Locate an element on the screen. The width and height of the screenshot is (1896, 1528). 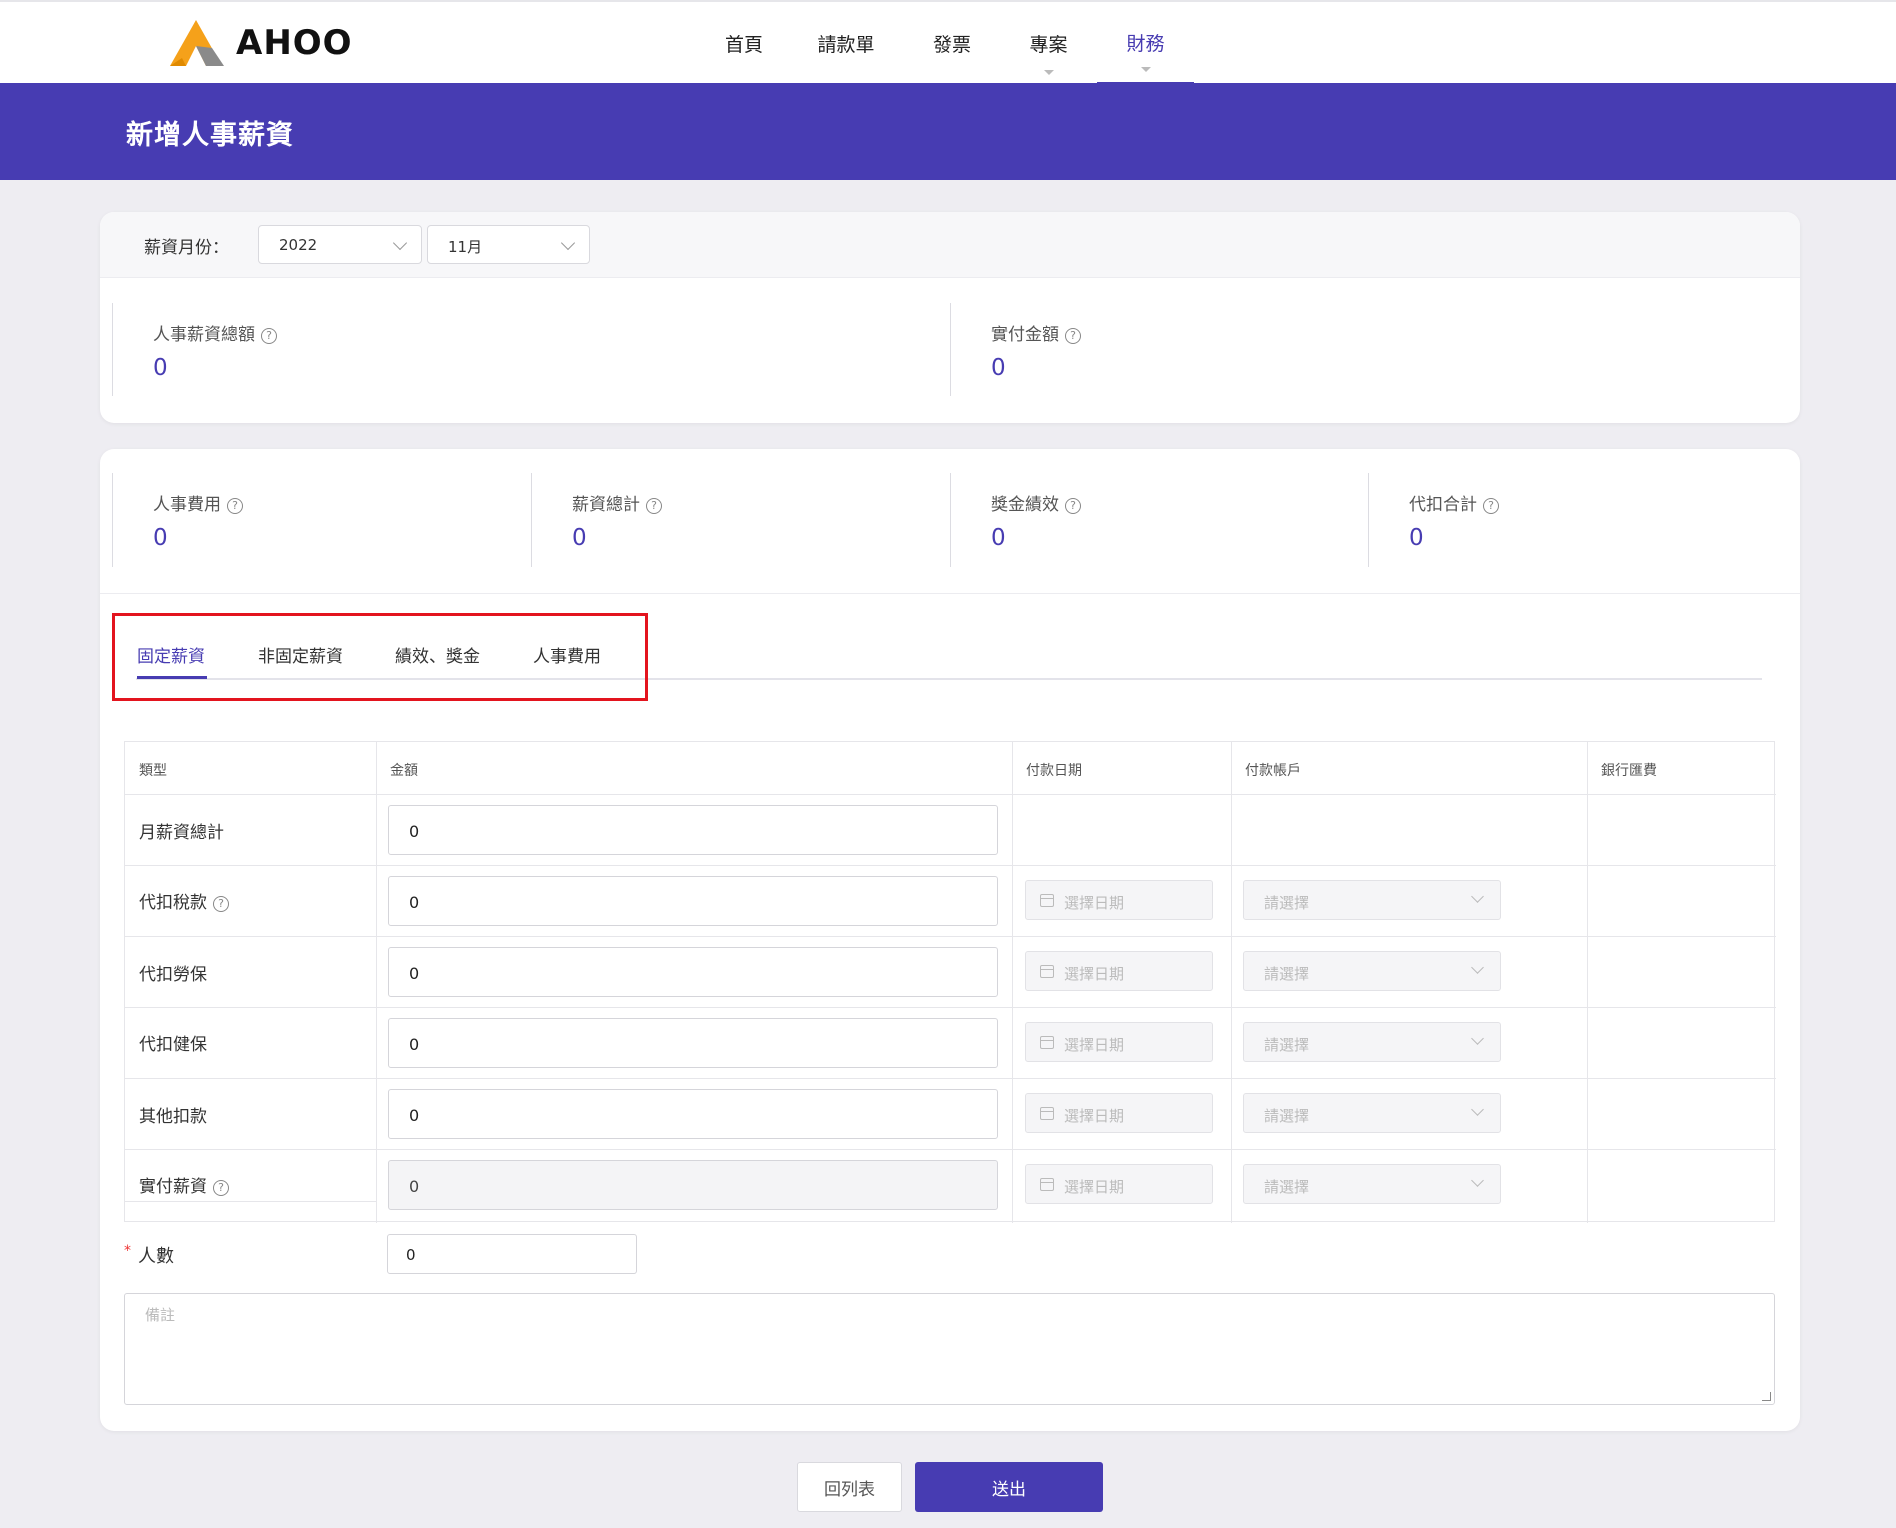
page-title: 新增人事薪資 is located at coordinates (210, 135).